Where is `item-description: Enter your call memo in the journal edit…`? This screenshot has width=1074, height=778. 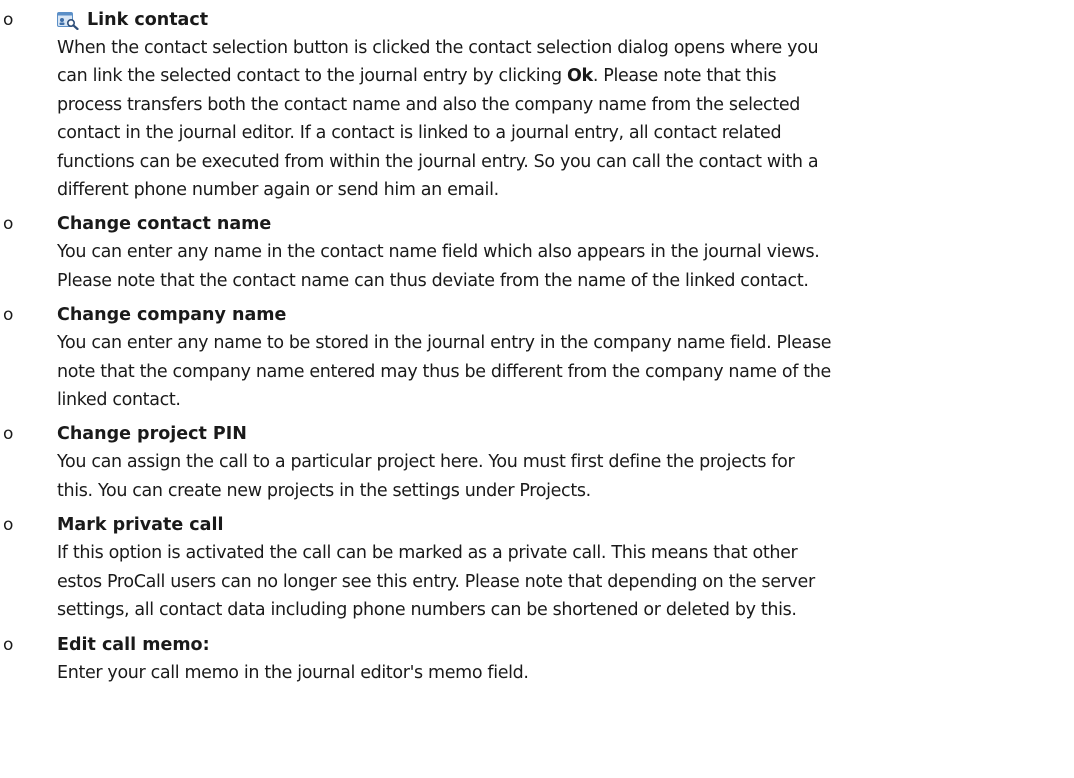
item-description: Enter your call memo in the journal edit… is located at coordinates (293, 672).